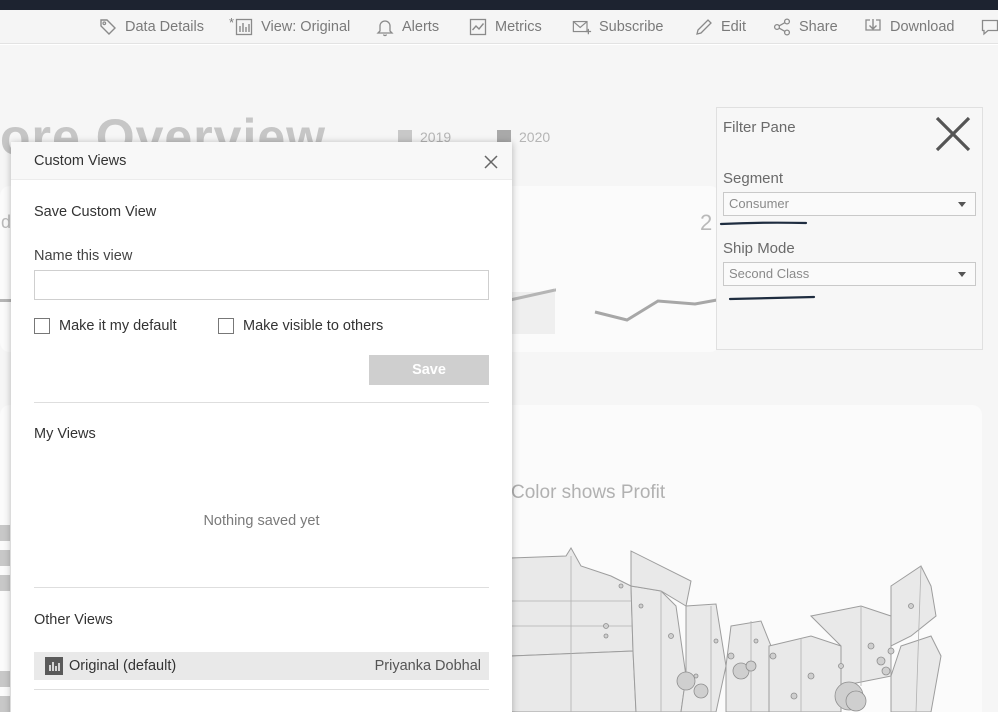  Describe the element at coordinates (261, 285) in the screenshot. I see `view-name-input` at that location.